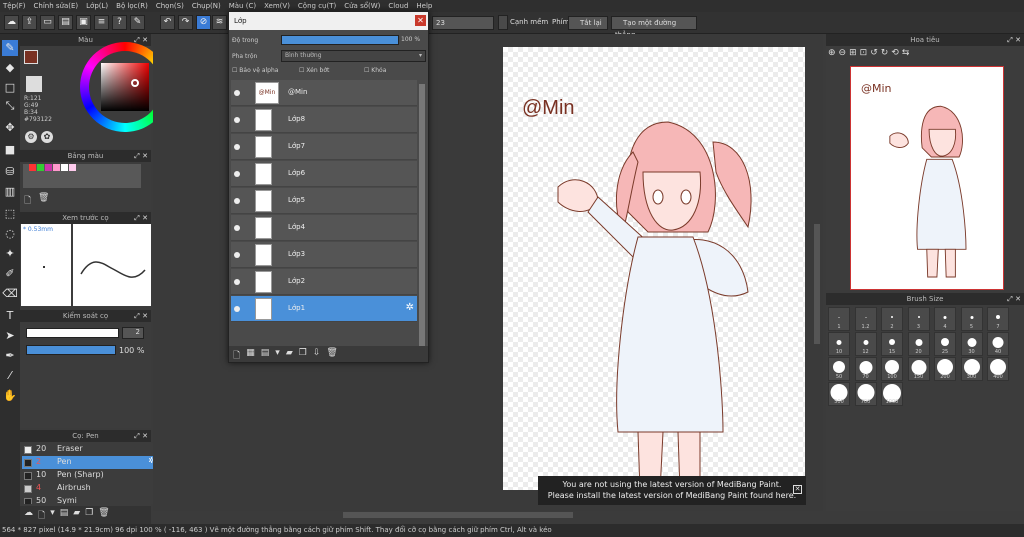  I want to click on menu-edit: Chỉnh sửa(E), so click(56, 6).